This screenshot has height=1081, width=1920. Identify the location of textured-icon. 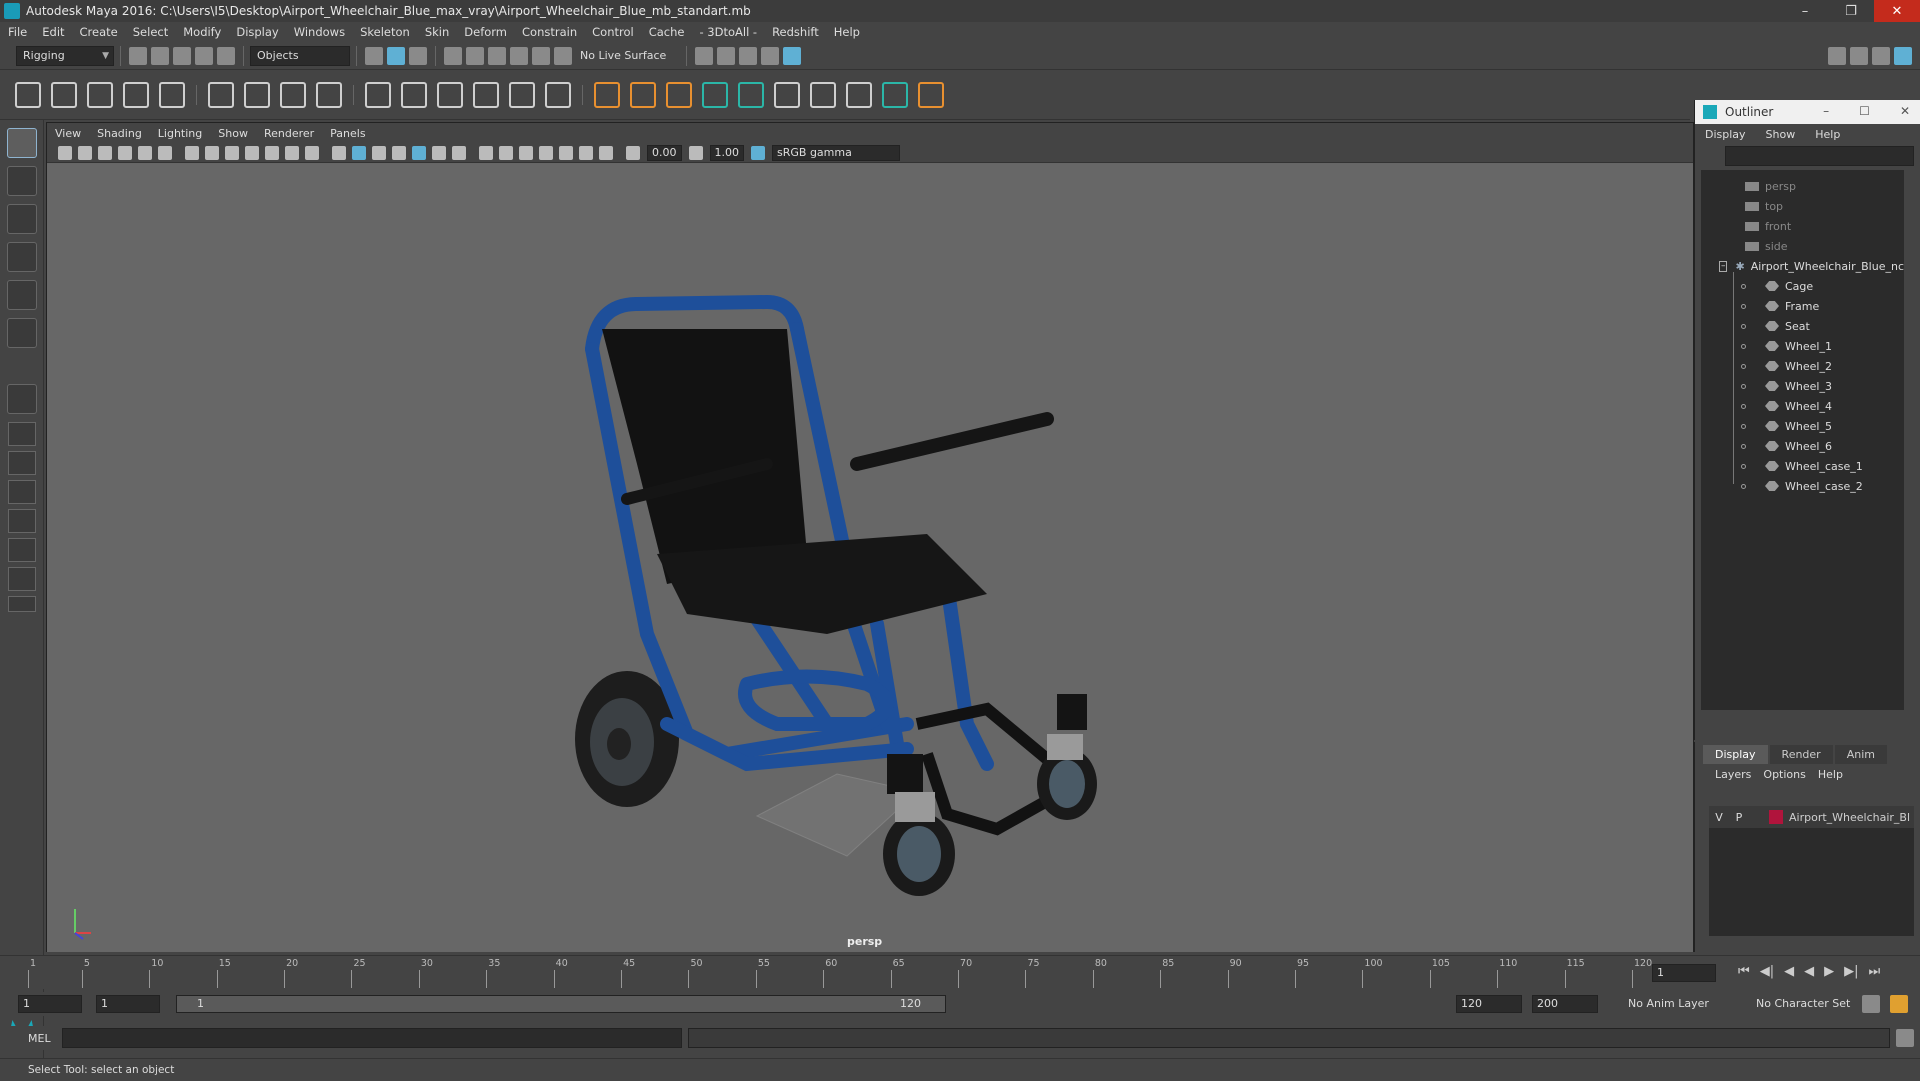
(399, 152).